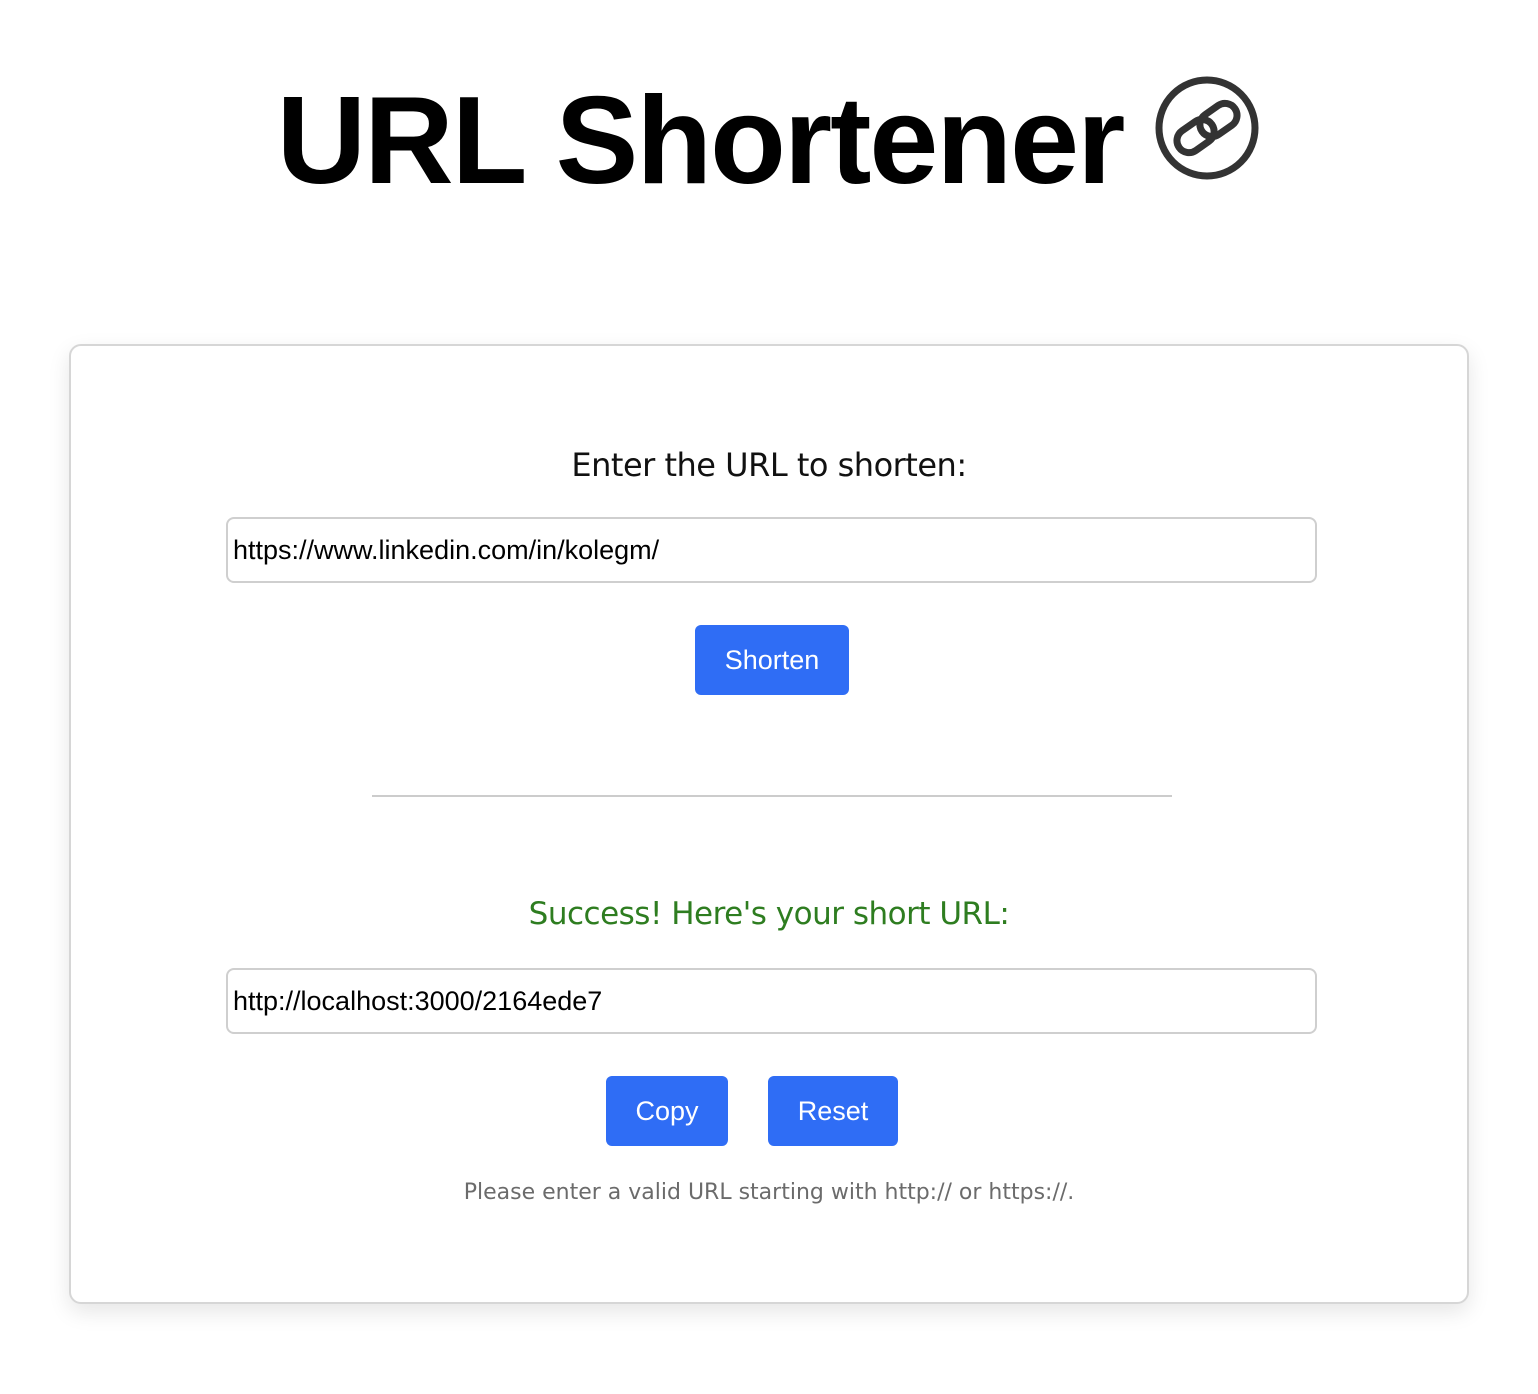  I want to click on reset-button: Reset, so click(833, 1111).